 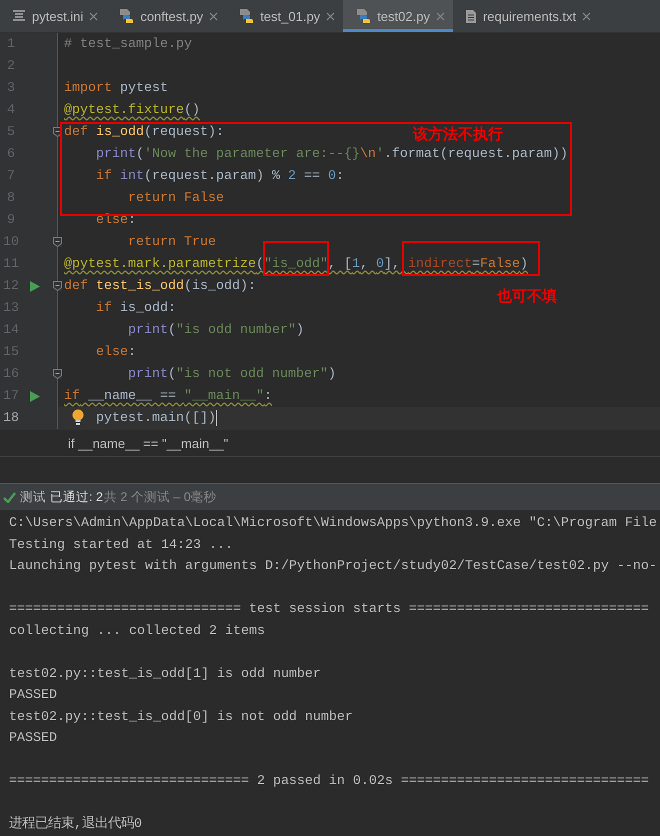 I want to click on code-line: print('Now the parameter are:--{}\n'.format(request.param)), so click(x=332, y=154).